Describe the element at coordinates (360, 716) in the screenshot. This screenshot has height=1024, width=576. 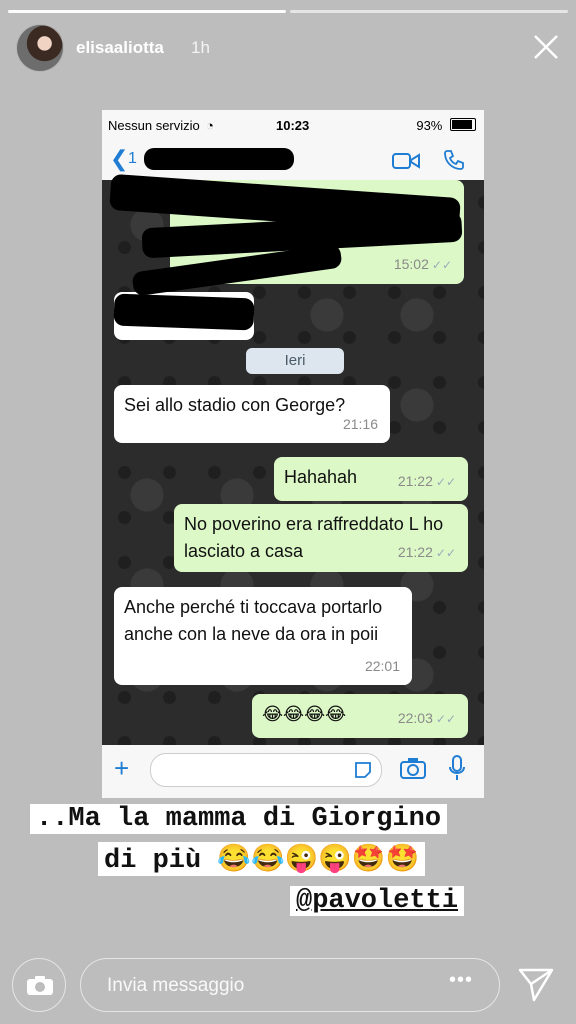
I see `message-bubble-out: 😂😂😂😂 22:03 ✓✓` at that location.